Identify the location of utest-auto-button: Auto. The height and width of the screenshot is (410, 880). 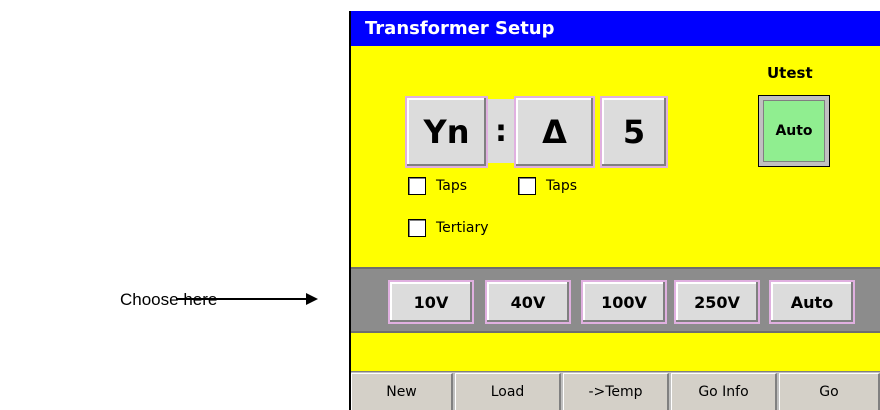
(794, 131).